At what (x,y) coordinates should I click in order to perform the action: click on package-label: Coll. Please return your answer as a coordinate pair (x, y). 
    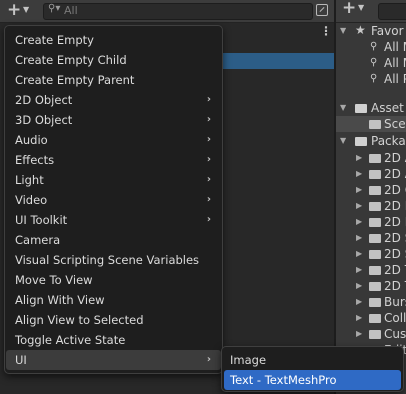
    Looking at the image, I should click on (395, 318).